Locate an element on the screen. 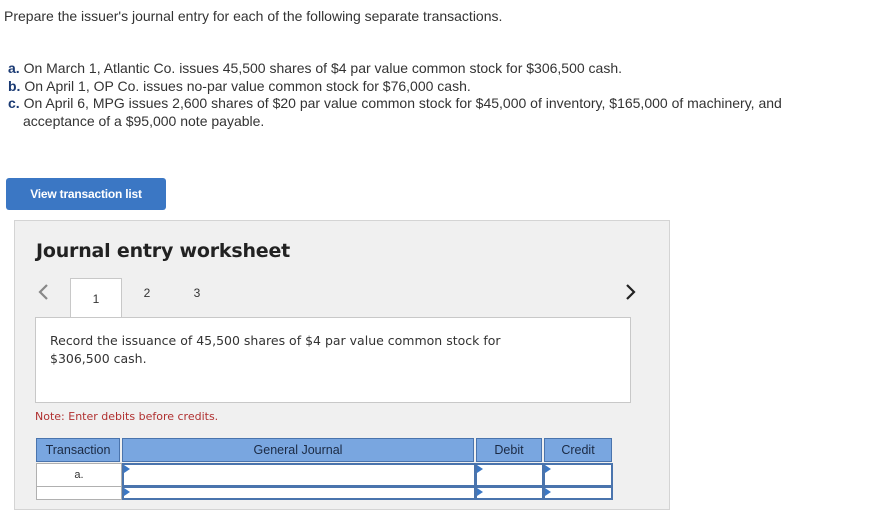 Image resolution: width=874 pixels, height=510 pixels. entry-note: Note: Enter debits before credits. is located at coordinates (127, 416).